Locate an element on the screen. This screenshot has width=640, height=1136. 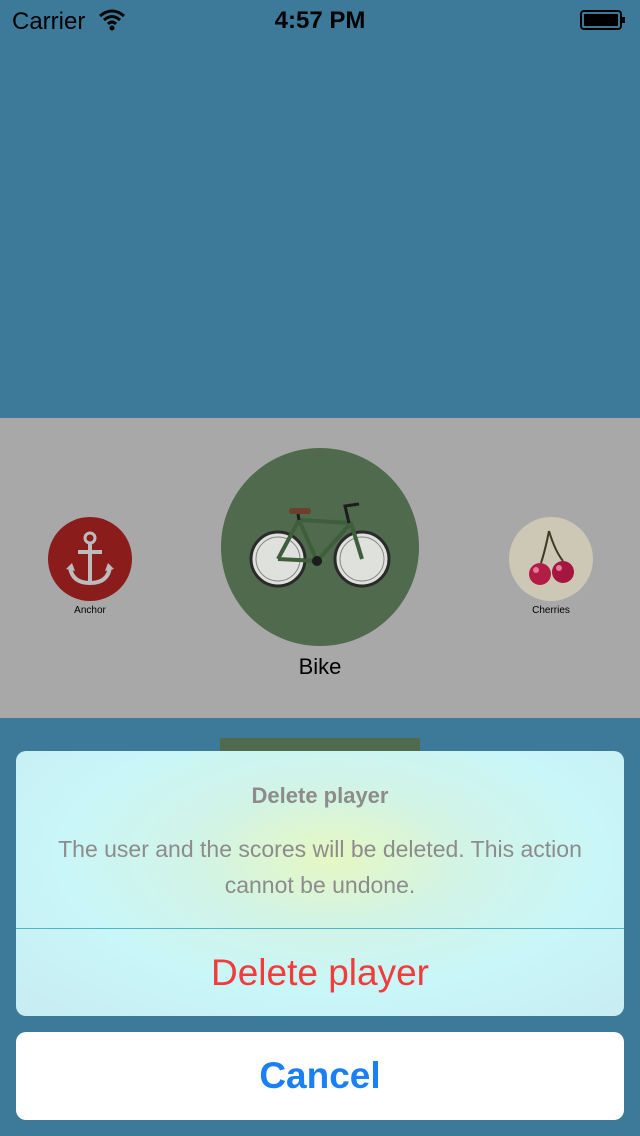
avatar-cherries is located at coordinates (551, 559).